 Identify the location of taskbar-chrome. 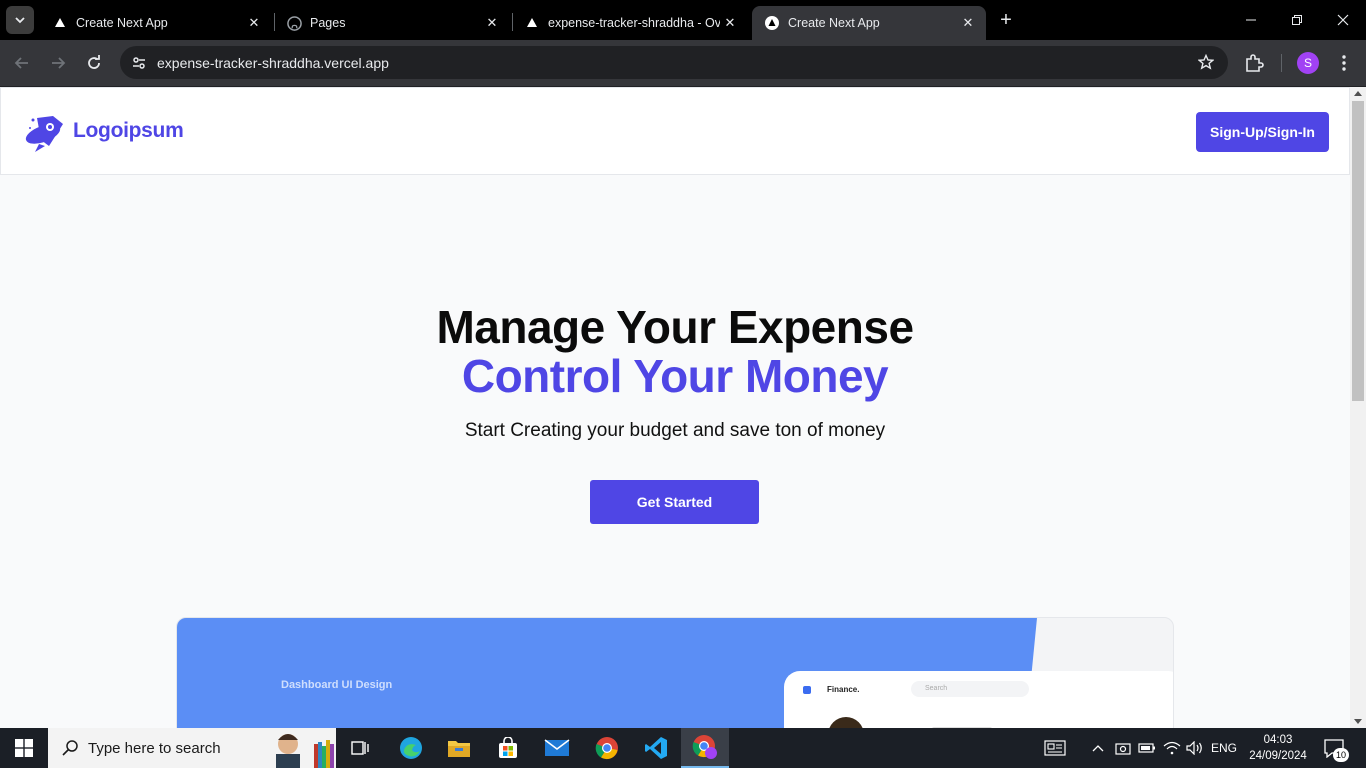
(607, 748).